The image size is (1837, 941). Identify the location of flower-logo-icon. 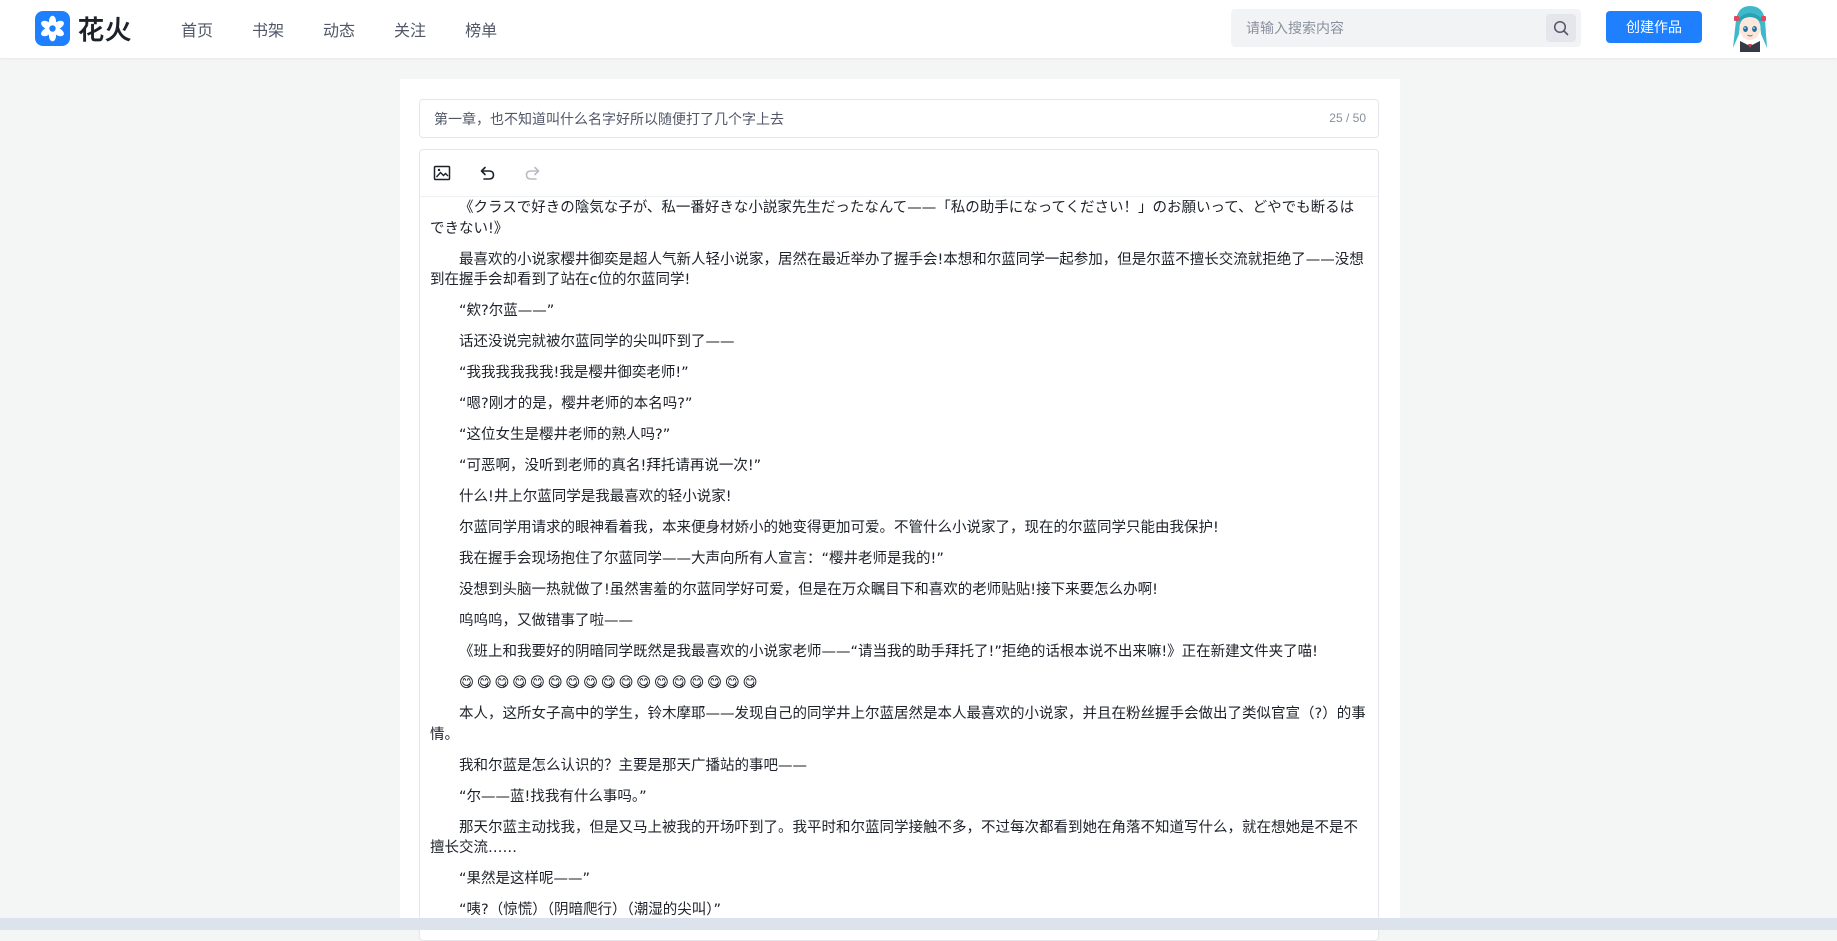
(52, 28).